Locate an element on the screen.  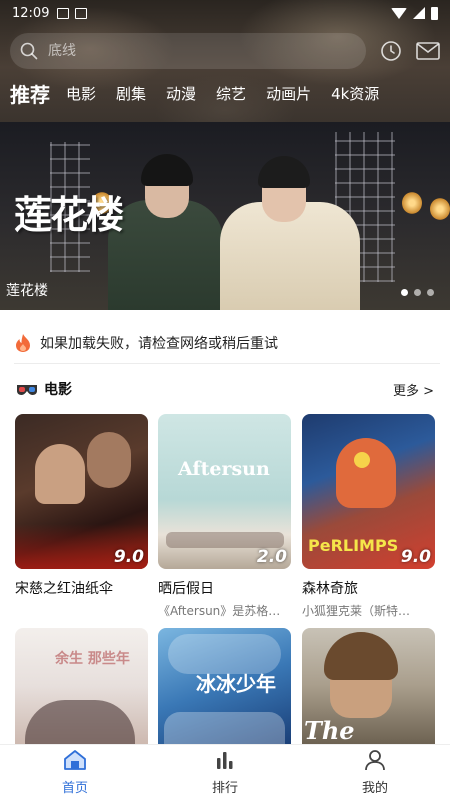
movie-card: 余生 那些年 is located at coordinates (81, 686).